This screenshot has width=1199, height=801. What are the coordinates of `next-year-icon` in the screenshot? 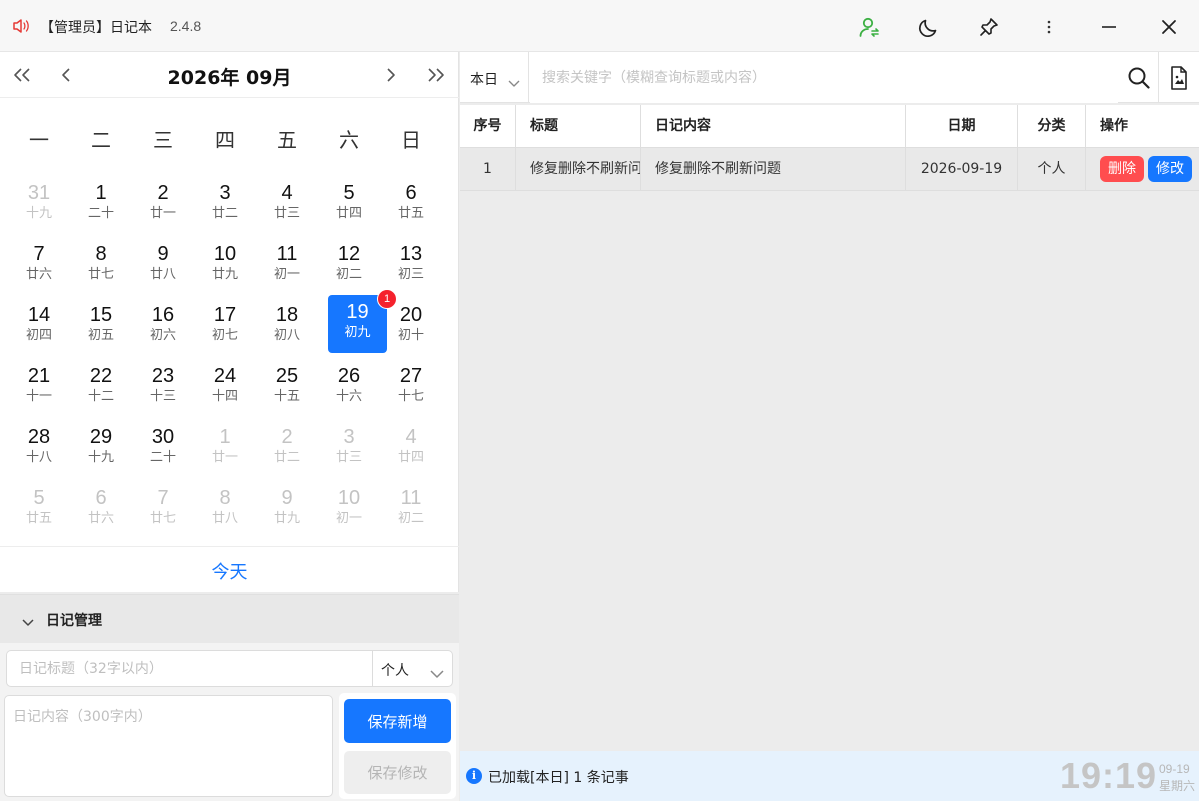 It's located at (436, 75).